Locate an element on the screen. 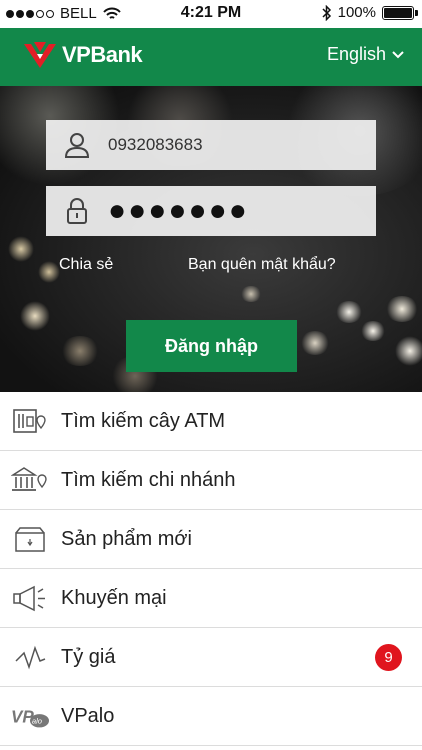 This screenshot has width=422, height=750. username-field is located at coordinates (211, 145).